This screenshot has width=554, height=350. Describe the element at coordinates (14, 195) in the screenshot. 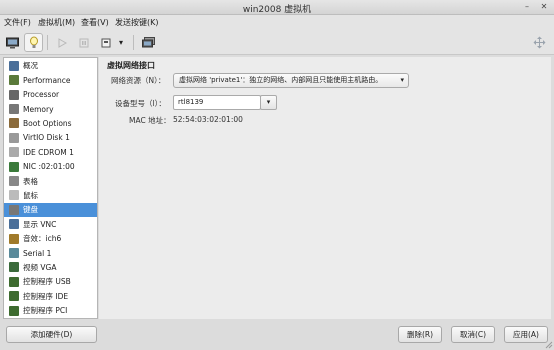

I see `mouse-icon` at that location.